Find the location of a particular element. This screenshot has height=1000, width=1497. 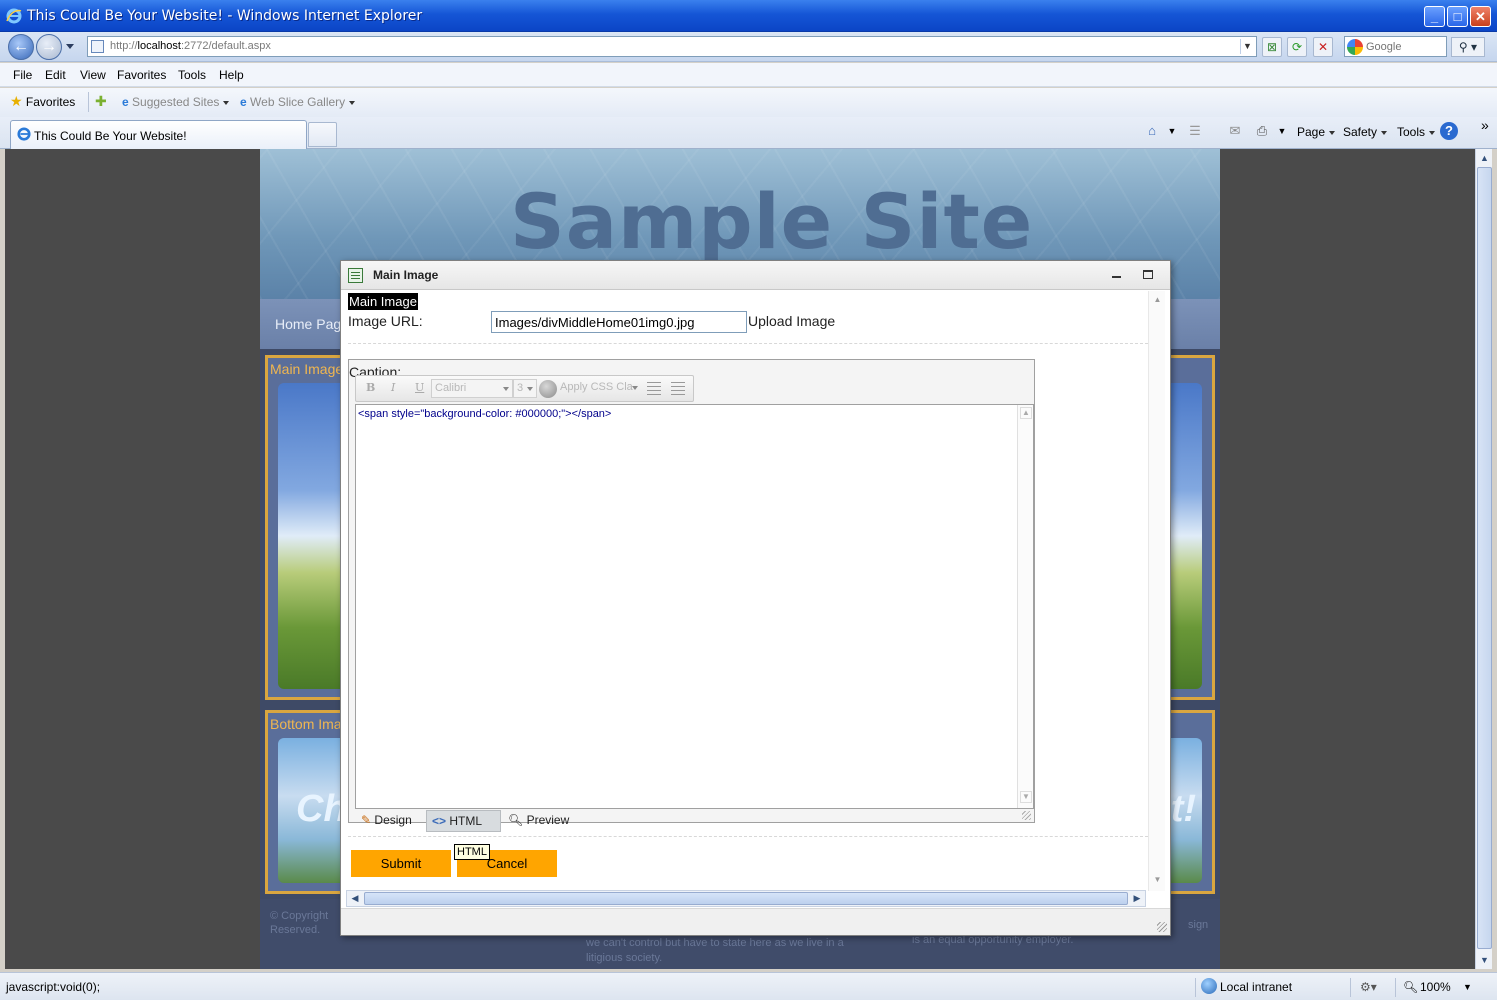

recent-pages-dropdown-icon is located at coordinates (70, 46).